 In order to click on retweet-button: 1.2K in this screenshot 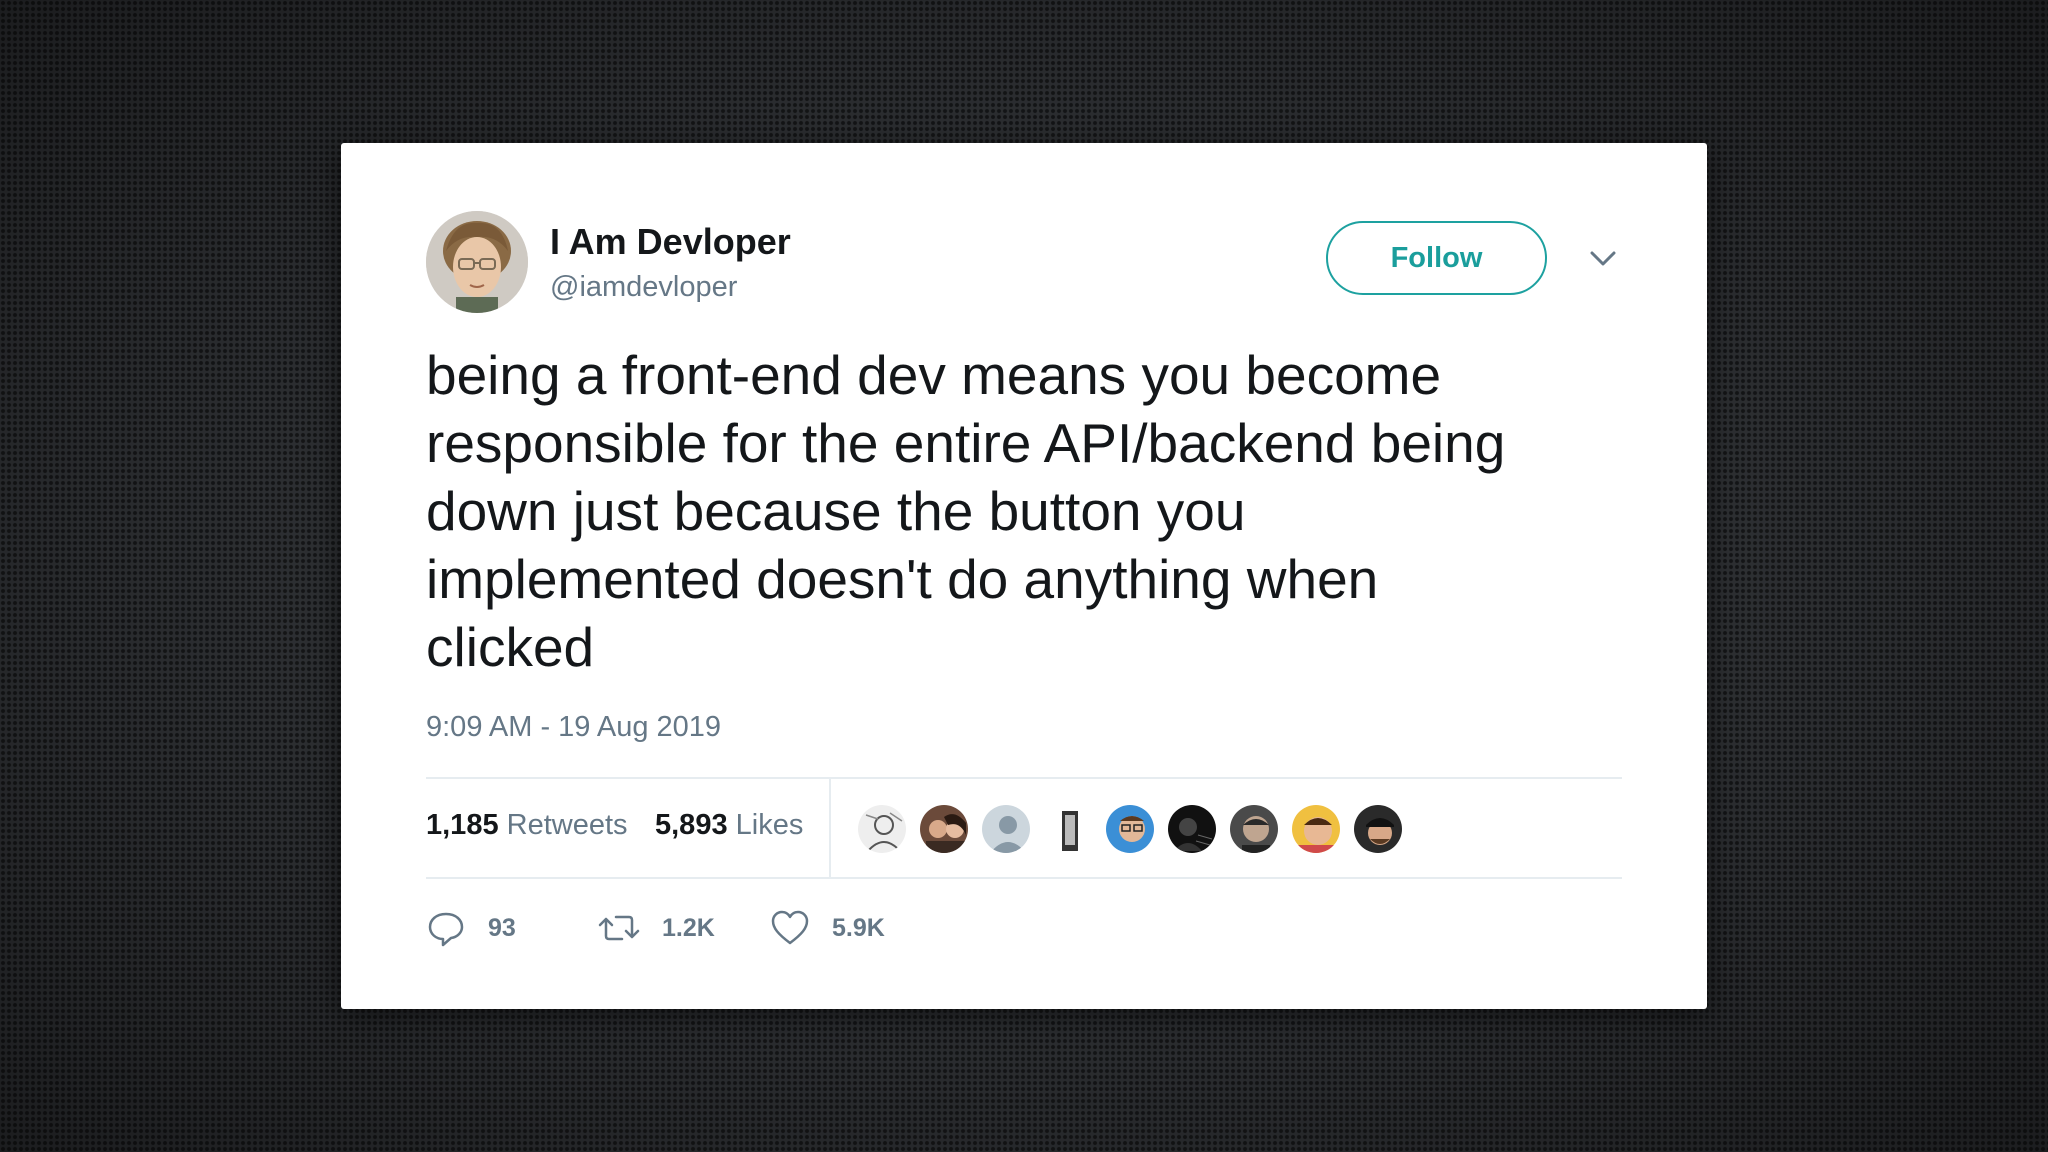, I will do `click(656, 928)`.